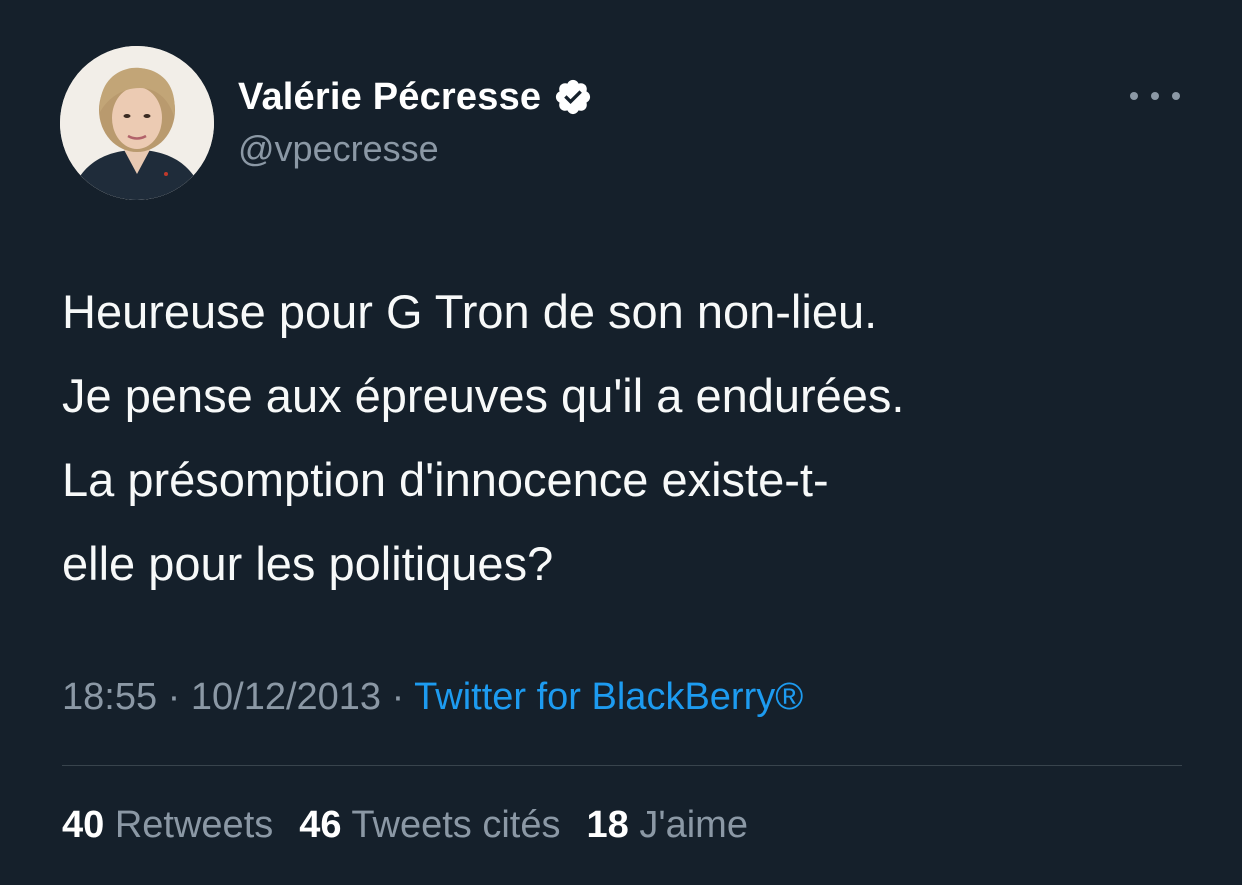  I want to click on handle: @vpecresse, so click(415, 149).